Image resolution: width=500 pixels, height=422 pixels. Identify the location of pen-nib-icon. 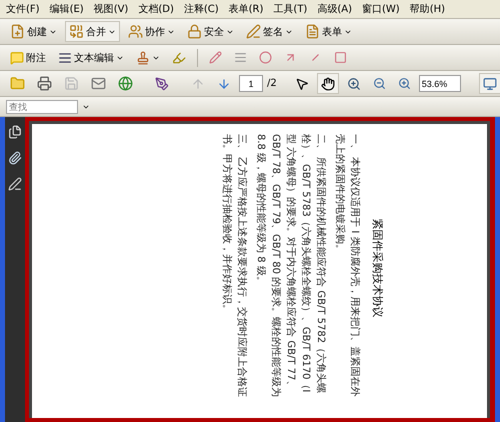
(162, 83).